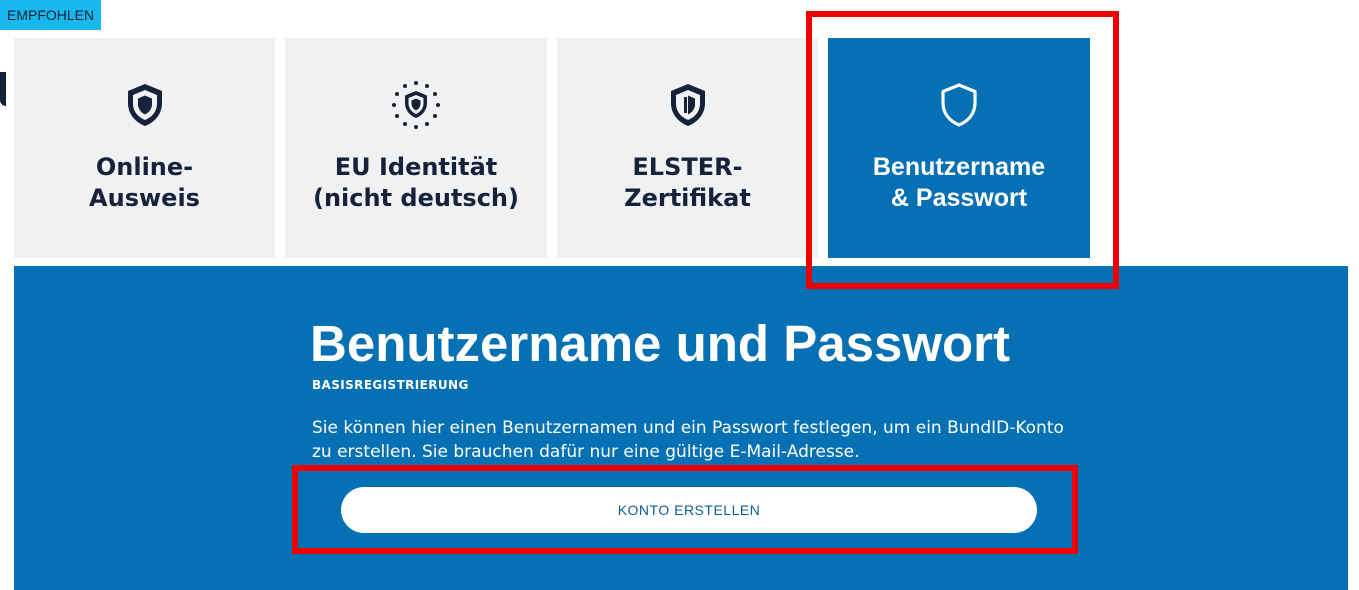 This screenshot has width=1359, height=590. Describe the element at coordinates (416, 148) in the screenshot. I see `tab-eu-identitaet: EU Identität (nicht deutsch)` at that location.